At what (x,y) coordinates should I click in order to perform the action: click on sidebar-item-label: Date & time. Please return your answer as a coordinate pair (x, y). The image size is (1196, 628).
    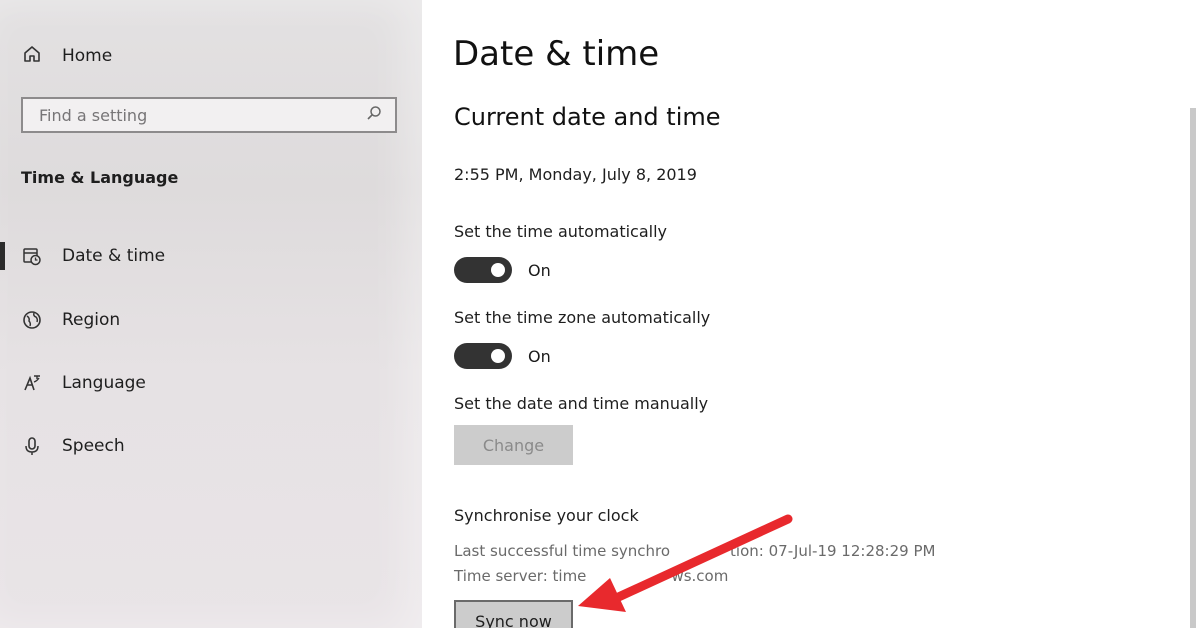
    Looking at the image, I should click on (114, 256).